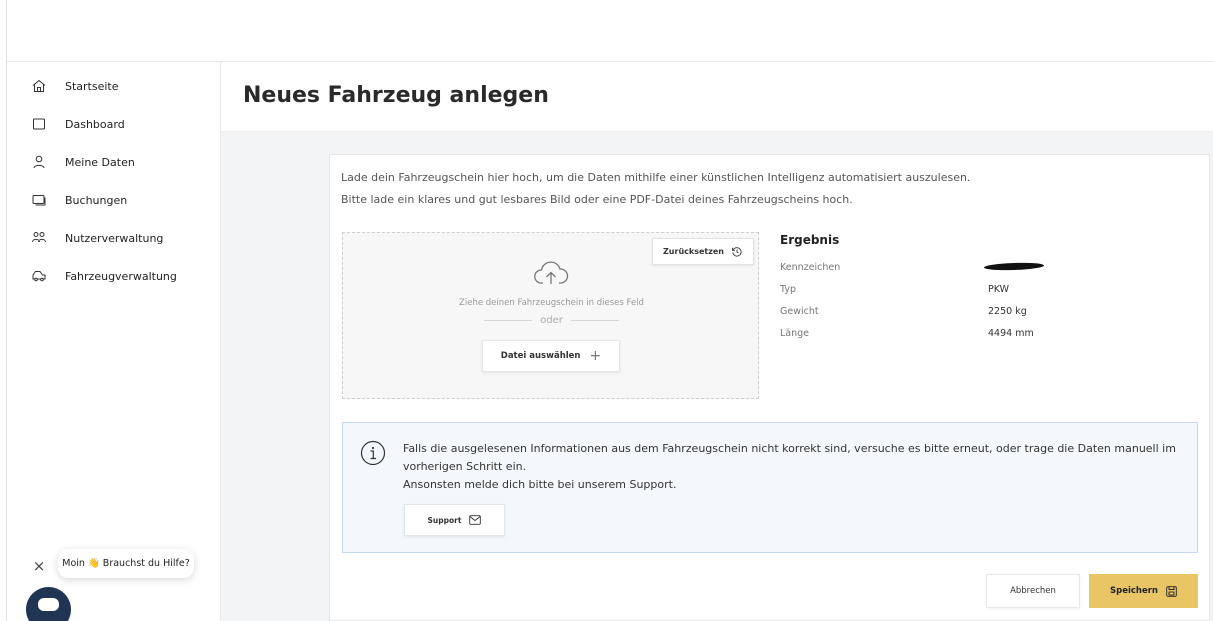 Image resolution: width=1213 pixels, height=621 pixels. What do you see at coordinates (551, 272) in the screenshot?
I see `cloud-upload-icon` at bounding box center [551, 272].